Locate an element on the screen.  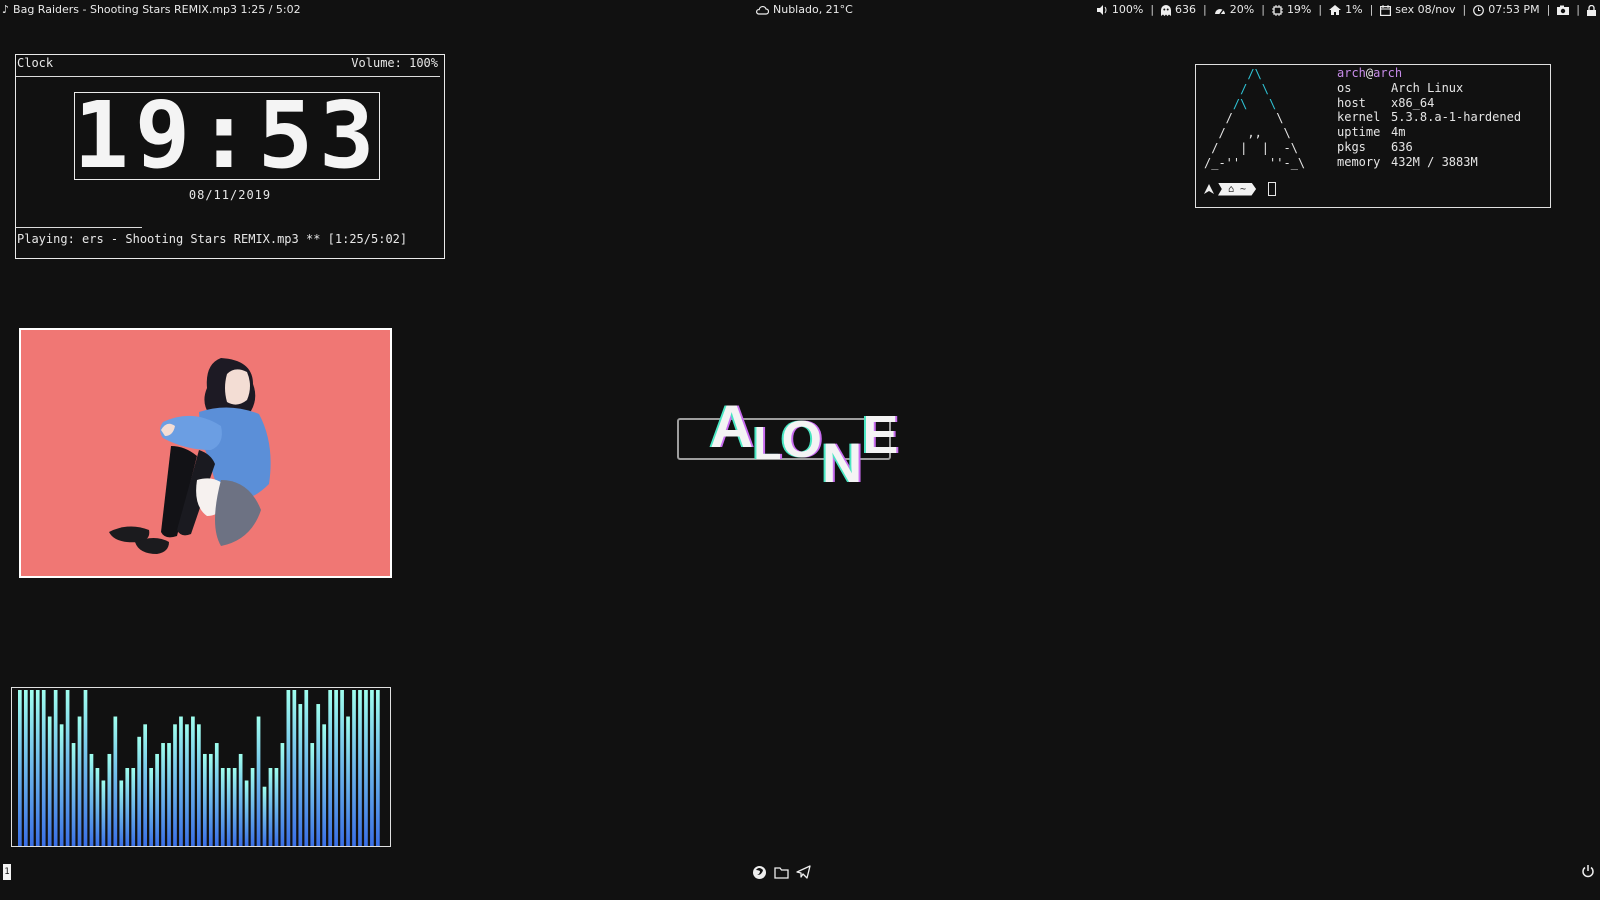
visualizer-bars is located at coordinates (199, 768).